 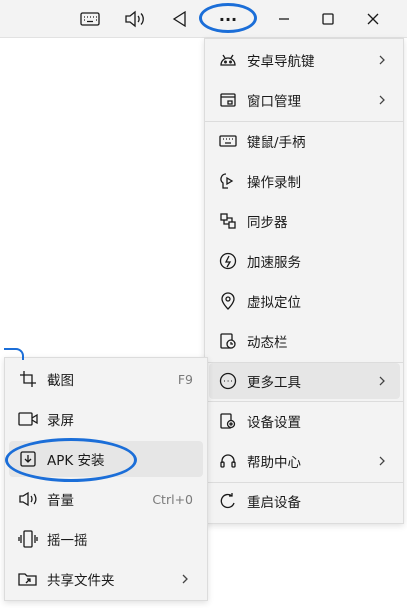 I want to click on menu-item-share-folder: 共享文件夹, so click(x=106, y=579).